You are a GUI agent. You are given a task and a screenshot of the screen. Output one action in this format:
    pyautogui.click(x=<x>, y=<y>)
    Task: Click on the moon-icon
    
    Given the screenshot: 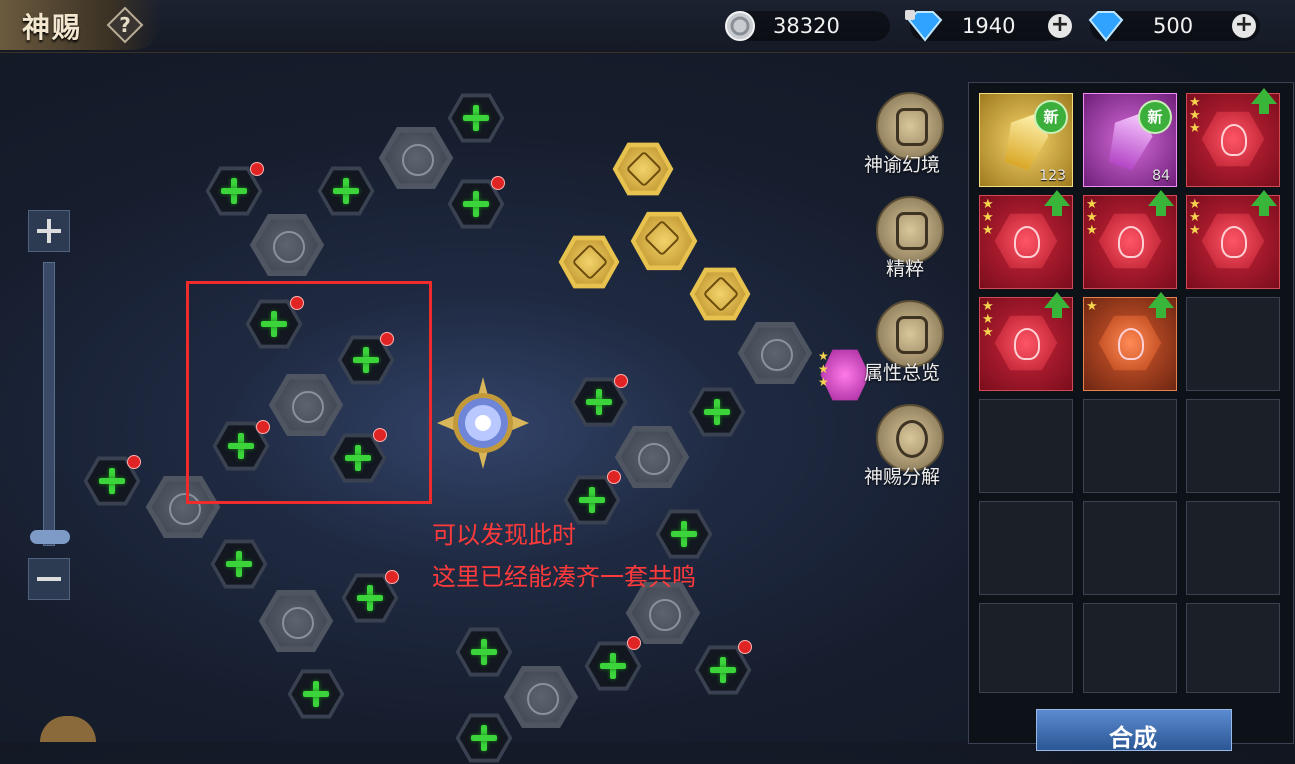 What is the action you would take?
    pyautogui.click(x=665, y=615)
    